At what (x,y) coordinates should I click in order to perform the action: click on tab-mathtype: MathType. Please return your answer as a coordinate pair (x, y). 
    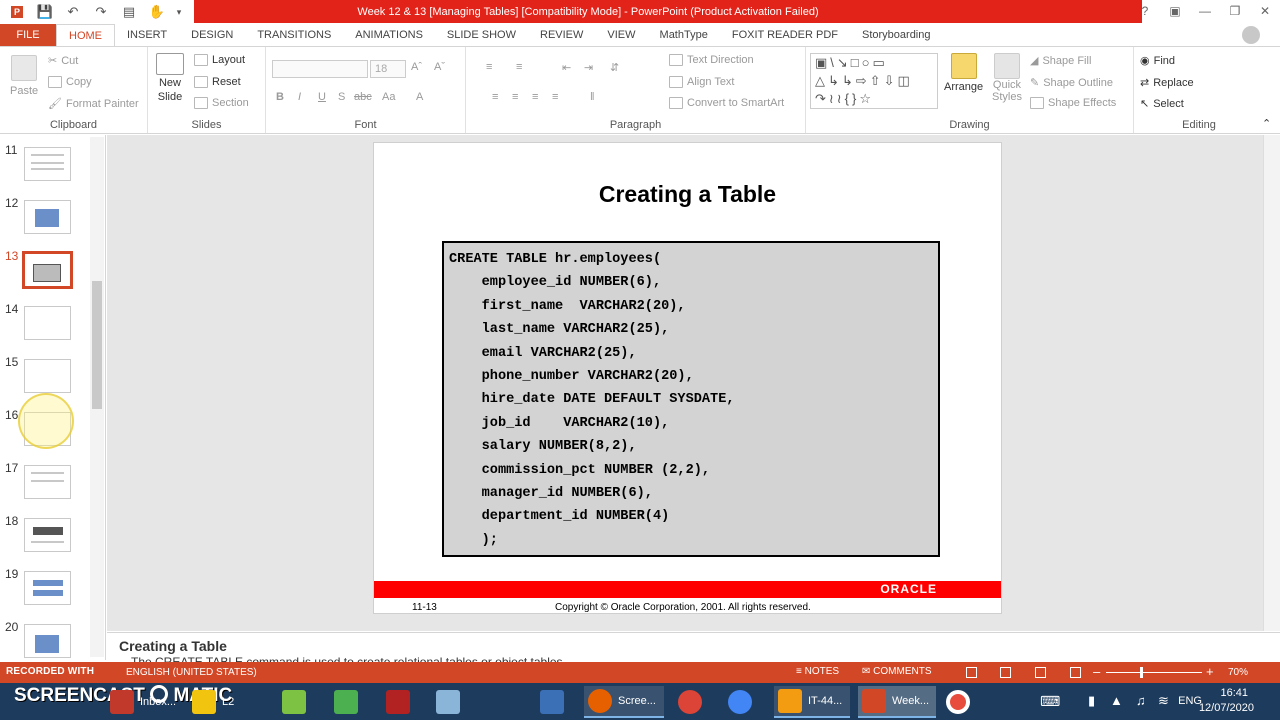
    Looking at the image, I should click on (684, 35).